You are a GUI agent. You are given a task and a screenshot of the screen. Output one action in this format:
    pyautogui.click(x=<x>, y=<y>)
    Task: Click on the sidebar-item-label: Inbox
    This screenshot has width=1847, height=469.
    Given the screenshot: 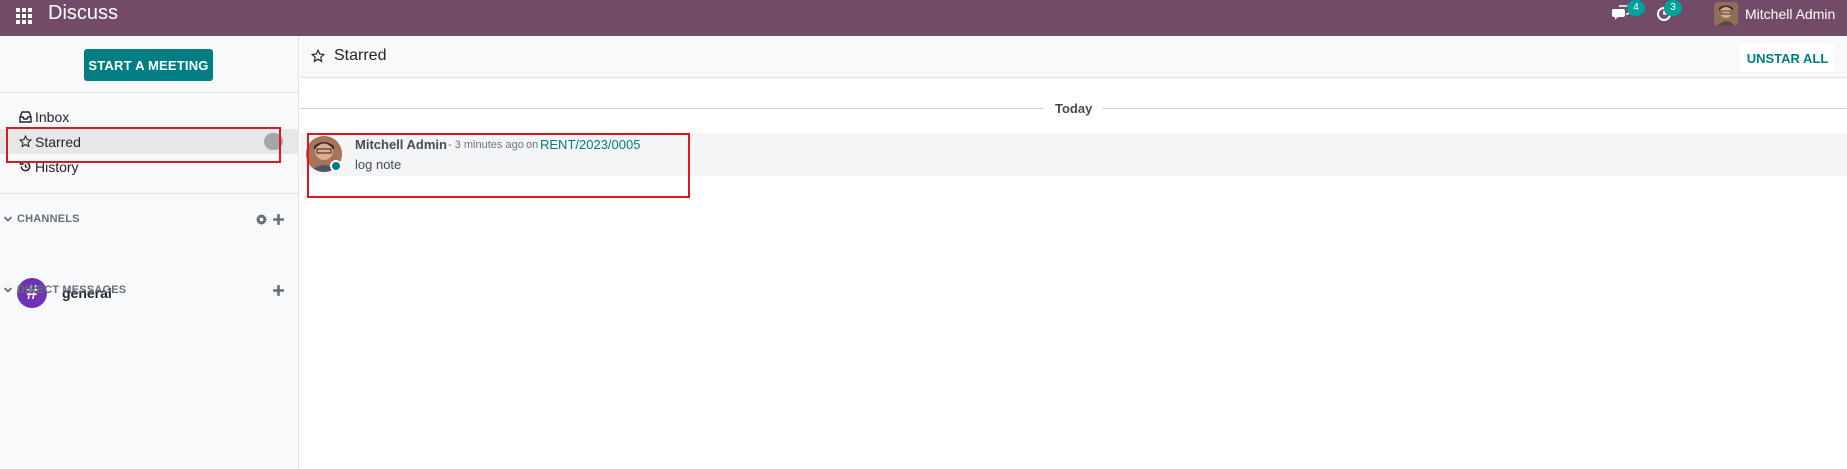 What is the action you would take?
    pyautogui.click(x=52, y=116)
    